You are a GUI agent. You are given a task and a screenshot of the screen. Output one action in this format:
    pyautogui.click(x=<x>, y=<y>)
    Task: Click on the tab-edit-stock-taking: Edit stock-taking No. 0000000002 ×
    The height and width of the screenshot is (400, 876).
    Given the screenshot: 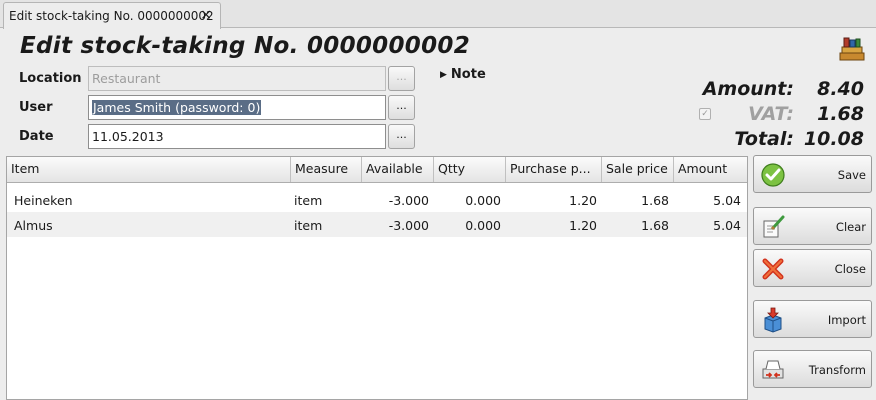 What is the action you would take?
    pyautogui.click(x=112, y=15)
    